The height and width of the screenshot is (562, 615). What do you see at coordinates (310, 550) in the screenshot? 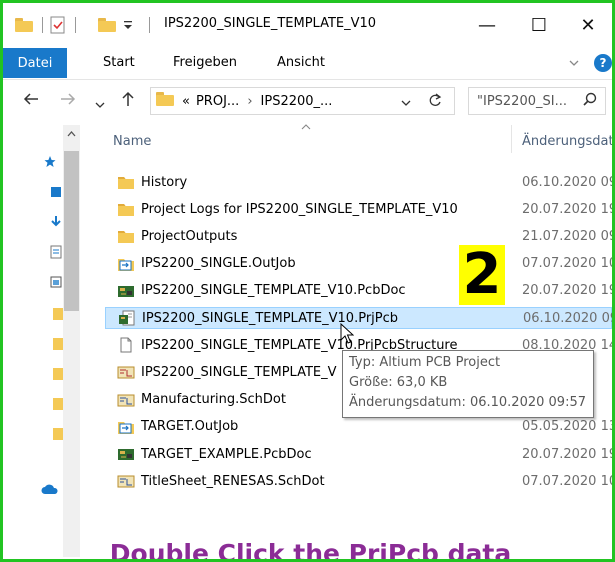
I see `instruction-caption: Double Click the PrjPcb data` at bounding box center [310, 550].